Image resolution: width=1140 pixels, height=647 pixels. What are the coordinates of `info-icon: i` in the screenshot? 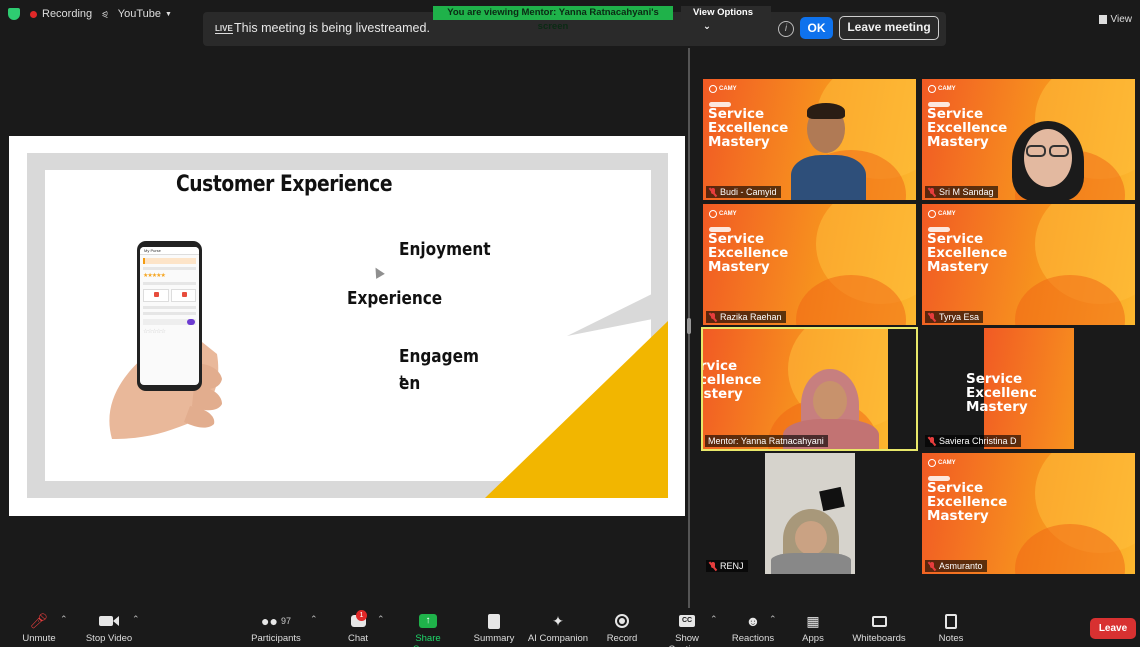 It's located at (786, 29).